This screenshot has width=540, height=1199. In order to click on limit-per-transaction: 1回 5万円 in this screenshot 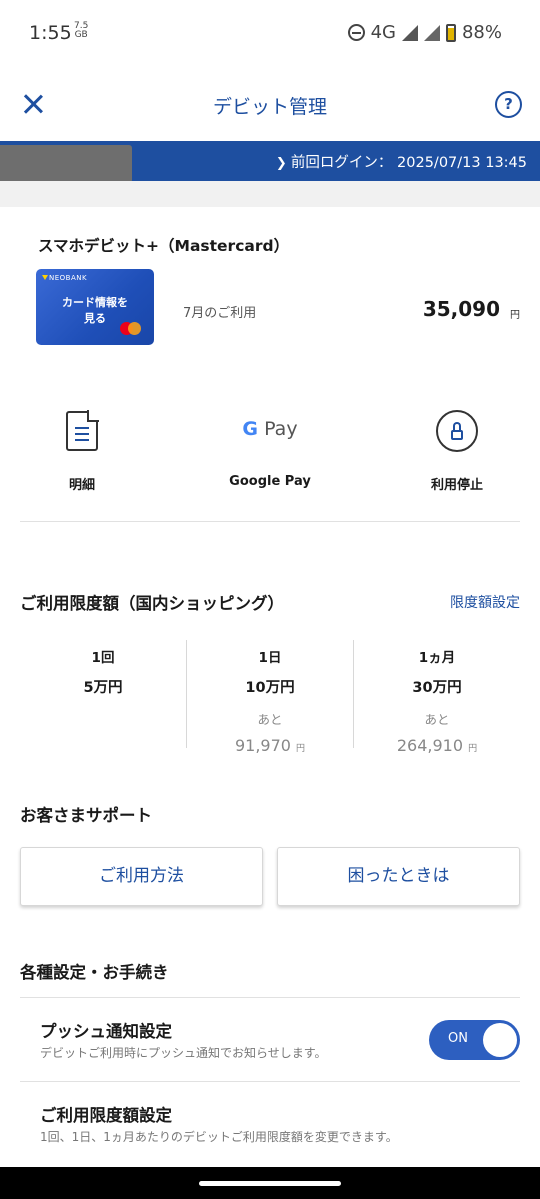, I will do `click(103, 668)`.